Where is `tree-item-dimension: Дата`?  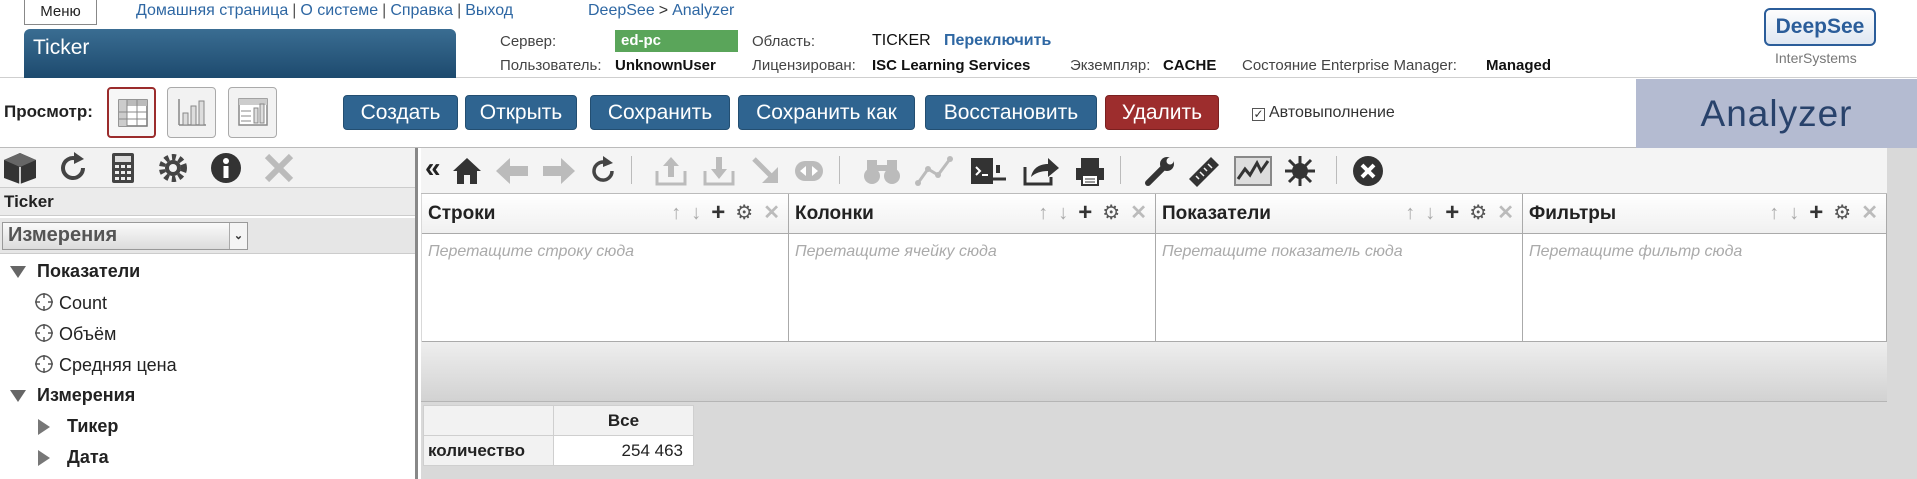 tree-item-dimension: Дата is located at coordinates (73, 457).